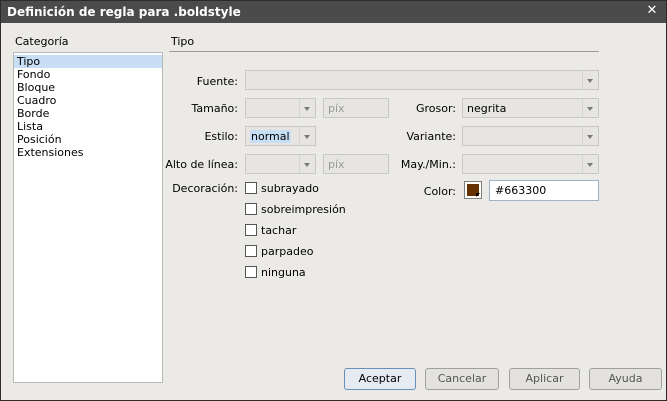 This screenshot has width=667, height=401. What do you see at coordinates (435, 108) in the screenshot?
I see `grosor-label: Grosor:` at bounding box center [435, 108].